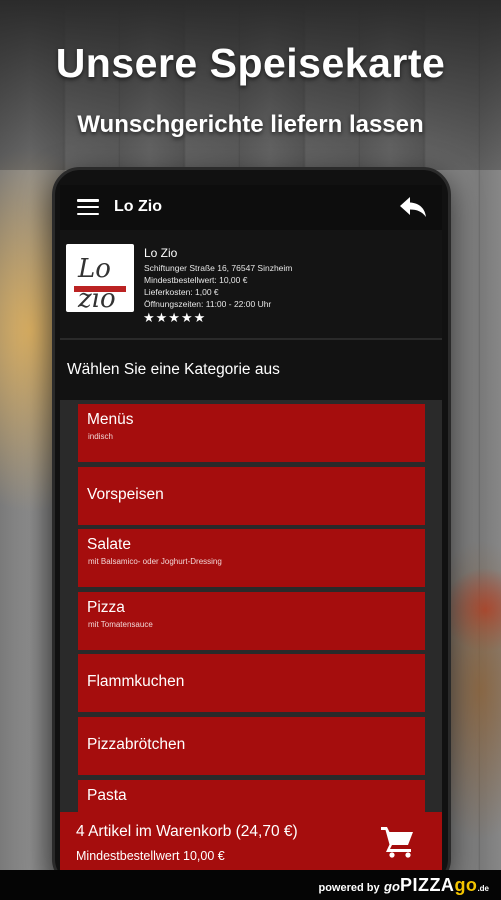  Describe the element at coordinates (392, 886) in the screenshot. I see `brand-go-prefix: go` at that location.